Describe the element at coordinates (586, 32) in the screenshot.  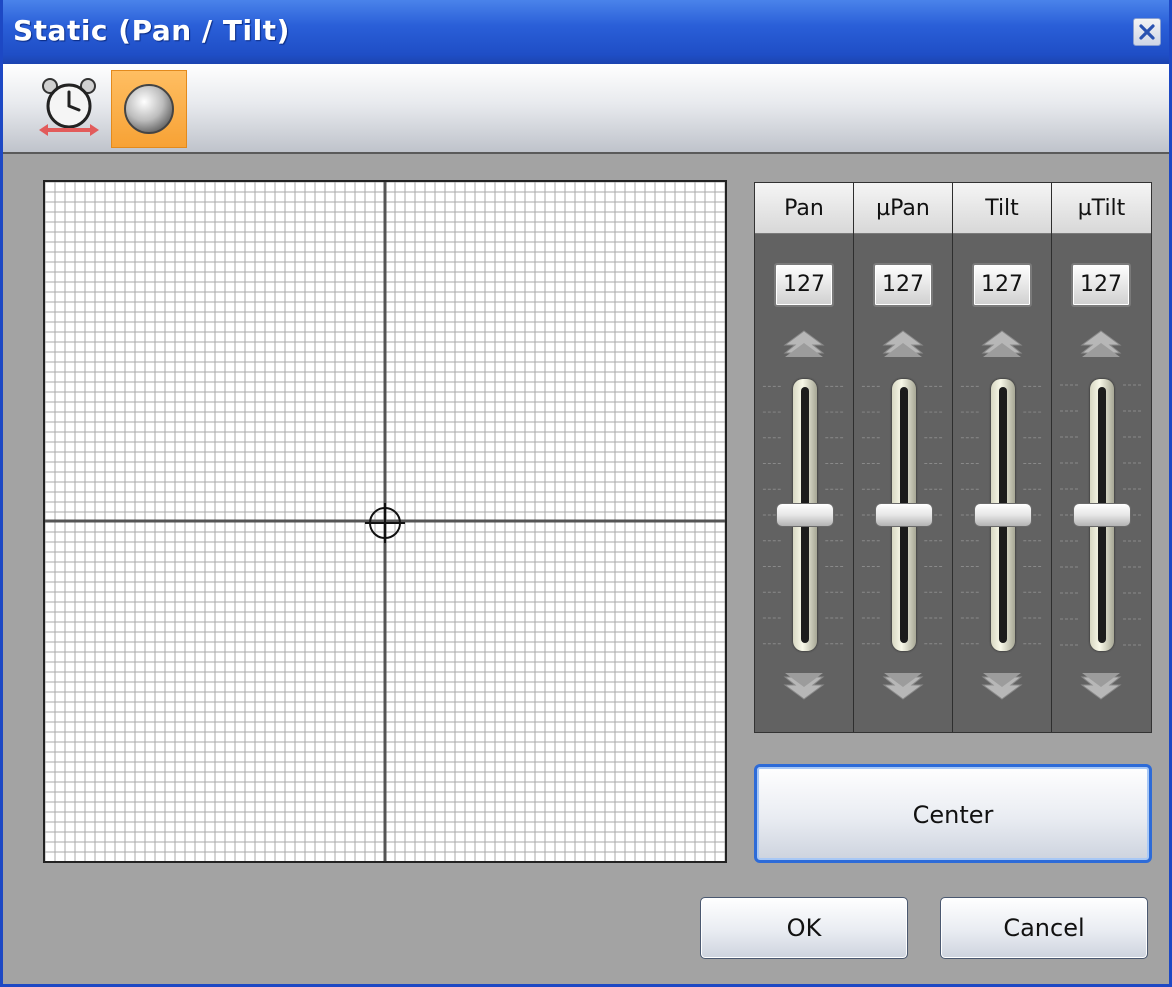
I see `title-bar: Static (Pan / Tilt)` at that location.